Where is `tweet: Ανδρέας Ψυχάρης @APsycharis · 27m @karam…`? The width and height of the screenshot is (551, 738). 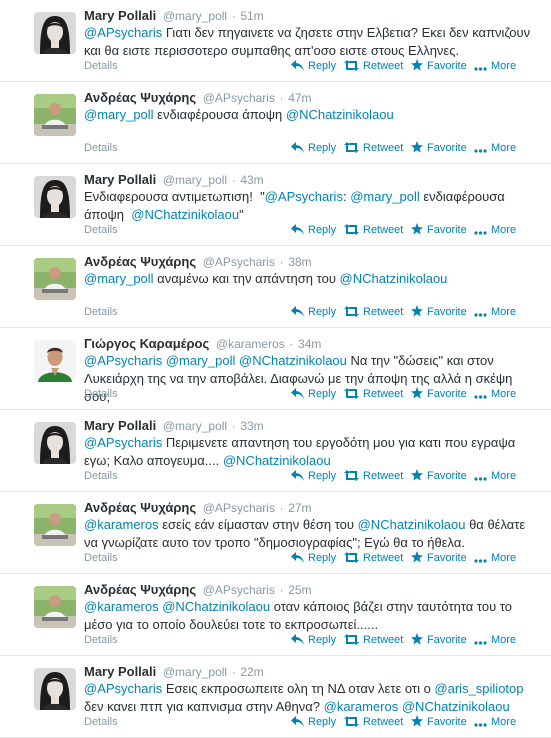
tweet: Ανδρέας Ψυχάρης @APsycharis · 27m @karam… is located at coordinates (275, 533).